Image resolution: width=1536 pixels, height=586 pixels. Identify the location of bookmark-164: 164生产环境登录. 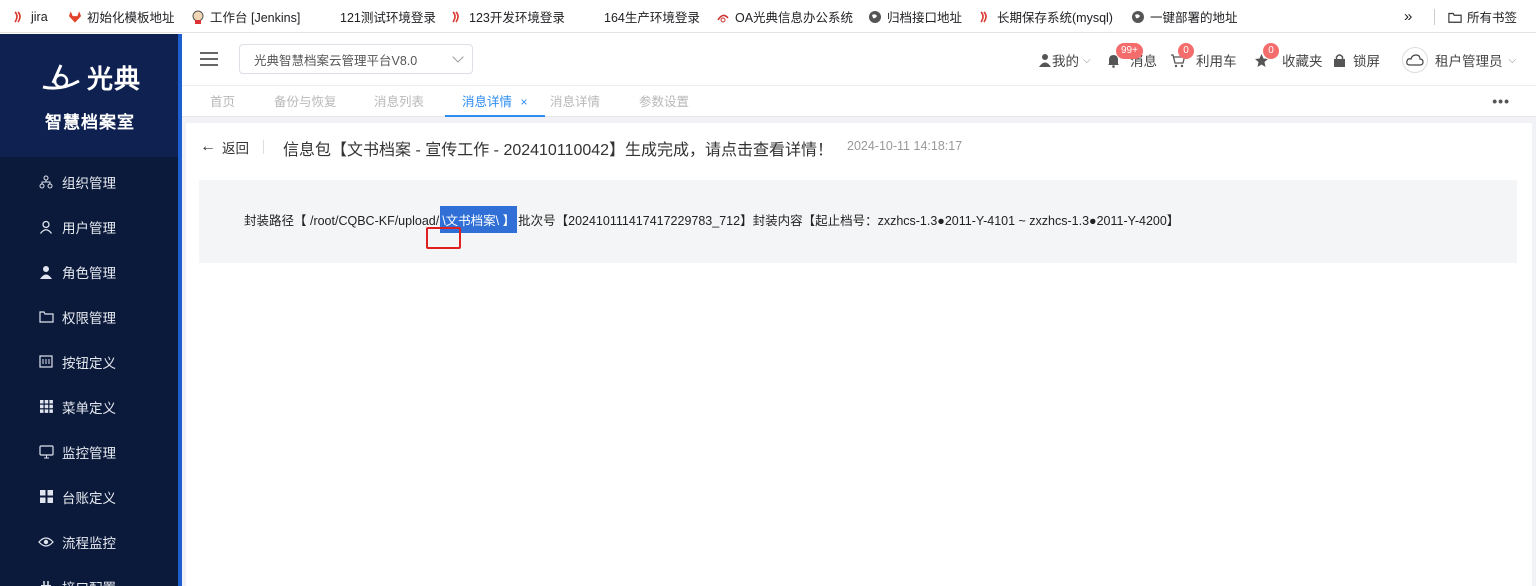
(652, 16).